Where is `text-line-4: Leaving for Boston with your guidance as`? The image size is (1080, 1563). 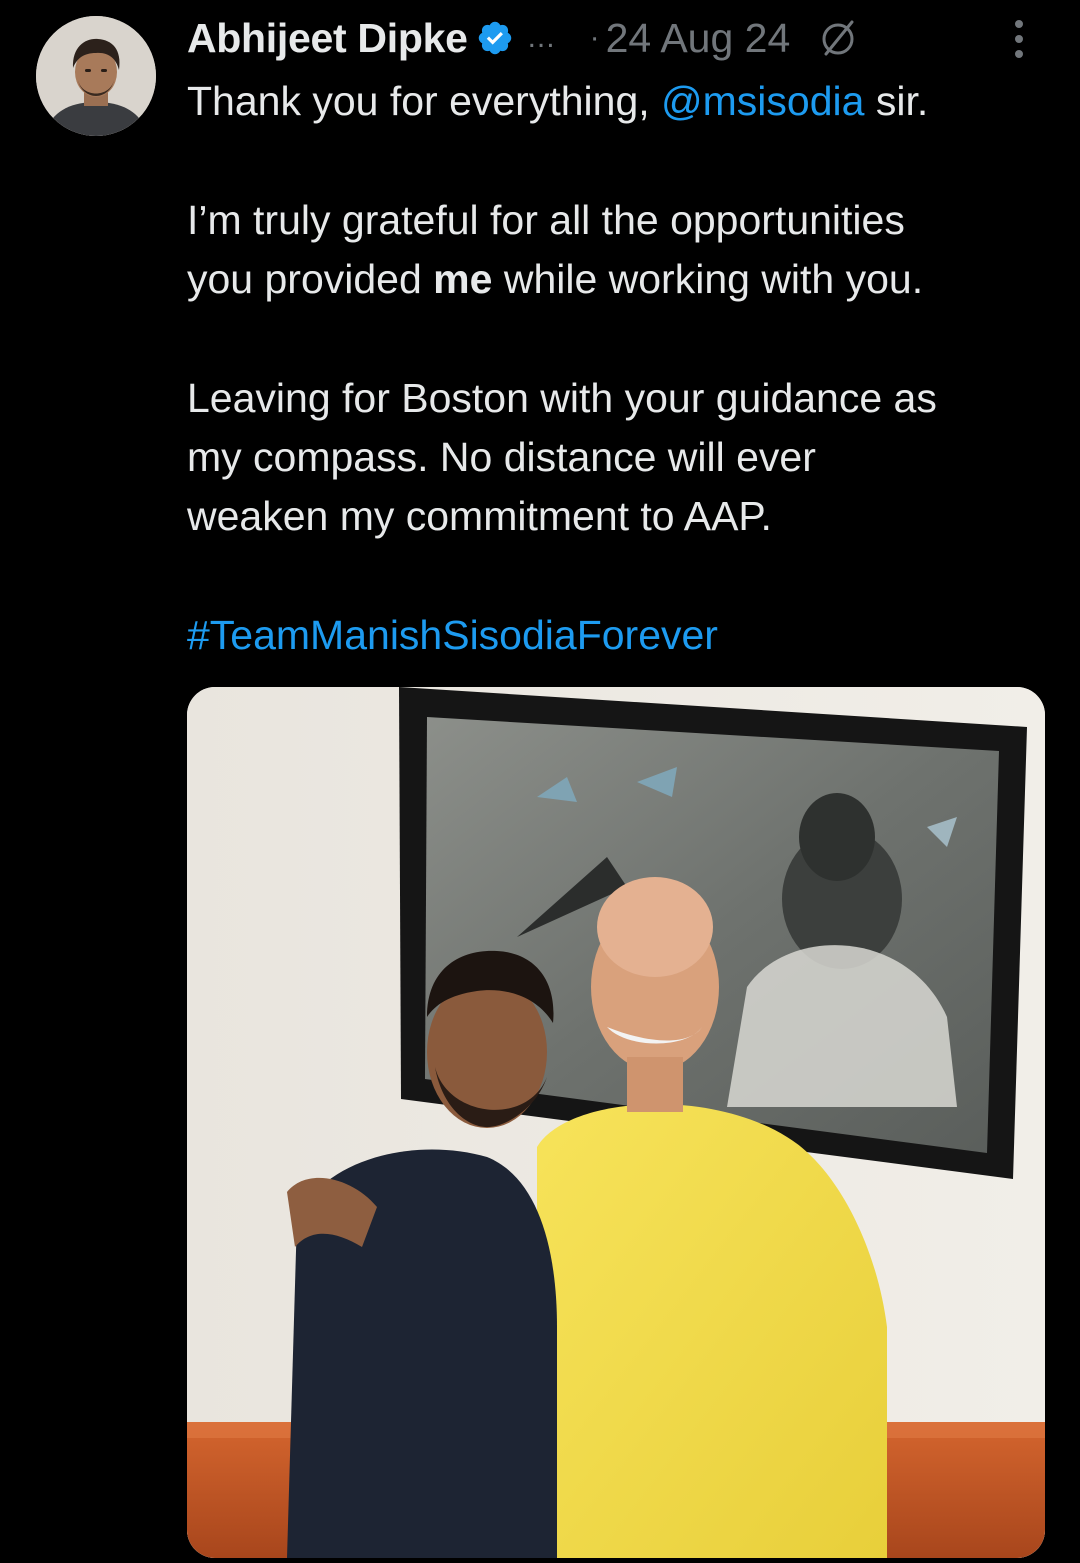 text-line-4: Leaving for Boston with your guidance as is located at coordinates (562, 398).